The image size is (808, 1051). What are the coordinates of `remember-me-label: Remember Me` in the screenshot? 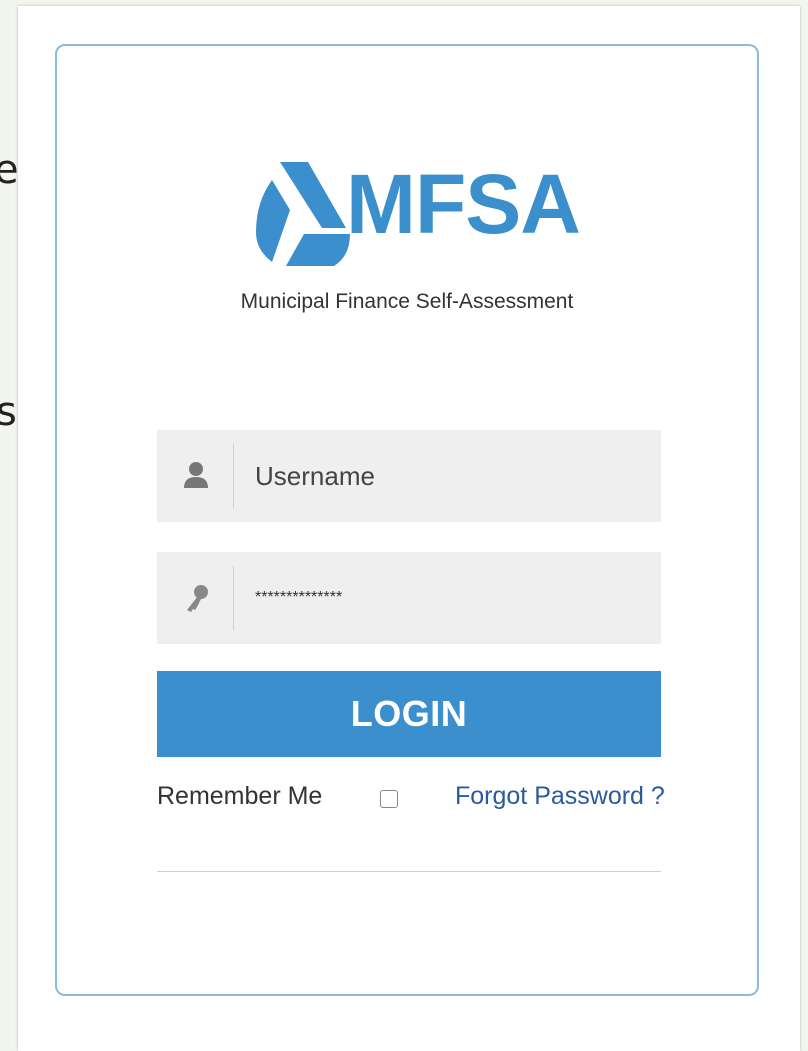 It's located at (240, 796).